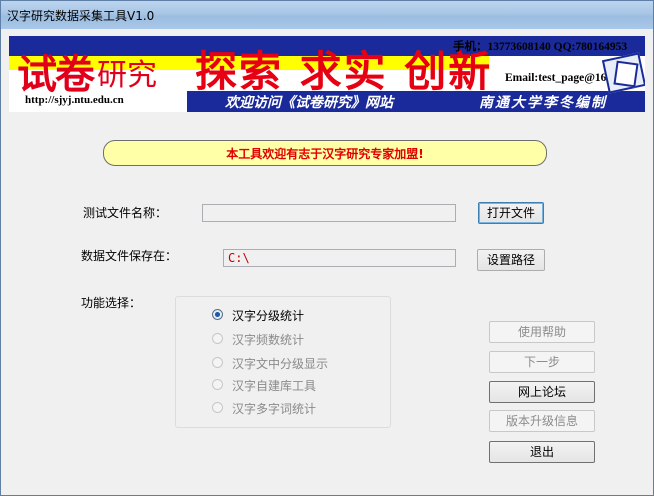 This screenshot has width=654, height=496. Describe the element at coordinates (329, 213) in the screenshot. I see `test-file-input` at that location.